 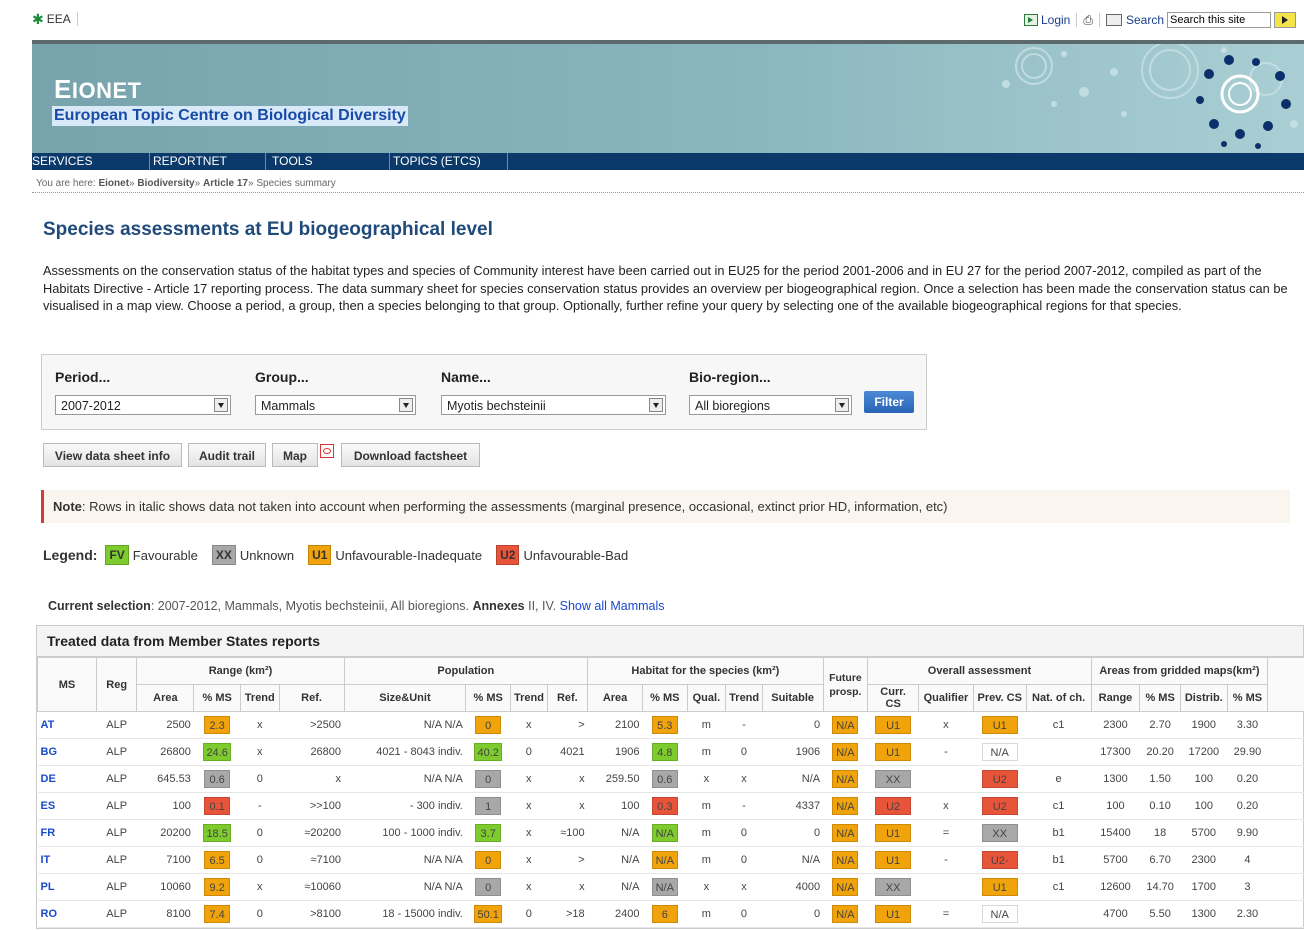 I want to click on col-range: Range (km²), so click(x=240, y=671).